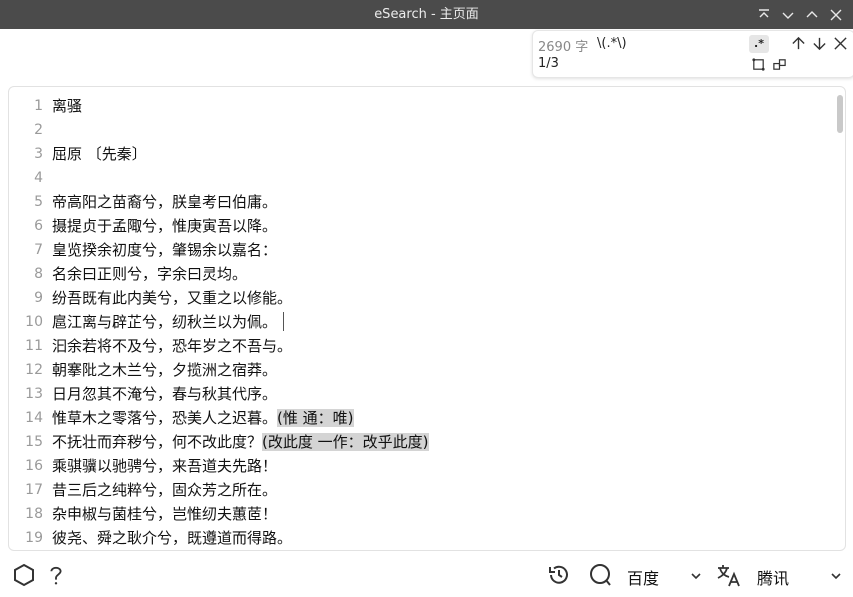 The height and width of the screenshot is (597, 853). I want to click on line-content: 扈江离与辟芷兮，纫秋兰以为佩。, so click(165, 322).